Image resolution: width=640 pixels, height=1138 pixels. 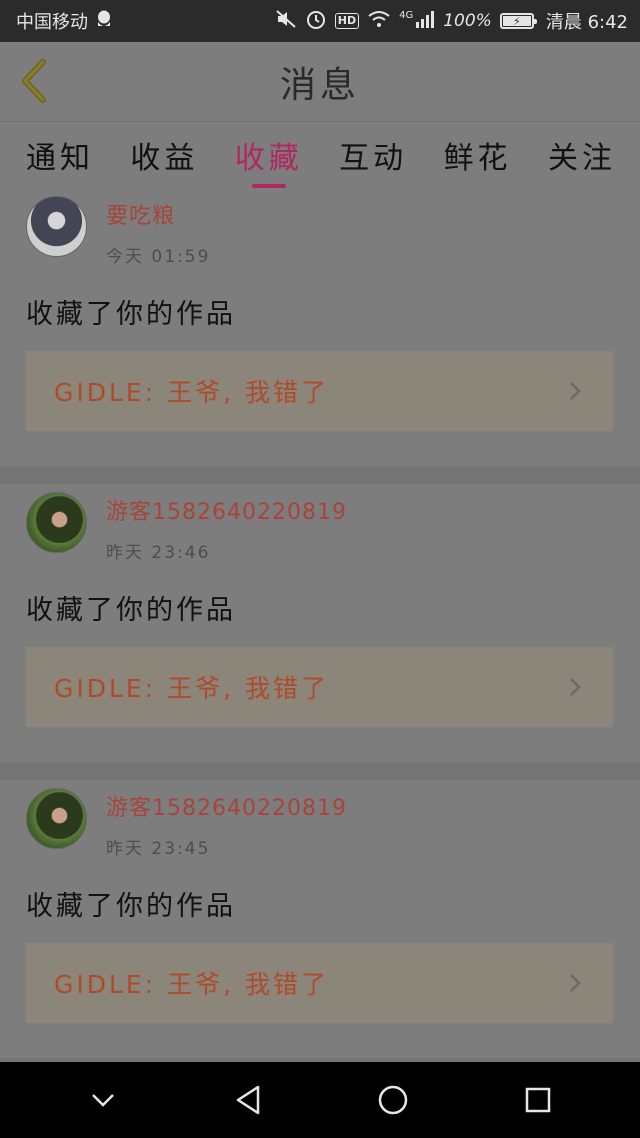 What do you see at coordinates (406, 15) in the screenshot?
I see `network-type-label: 4G` at bounding box center [406, 15].